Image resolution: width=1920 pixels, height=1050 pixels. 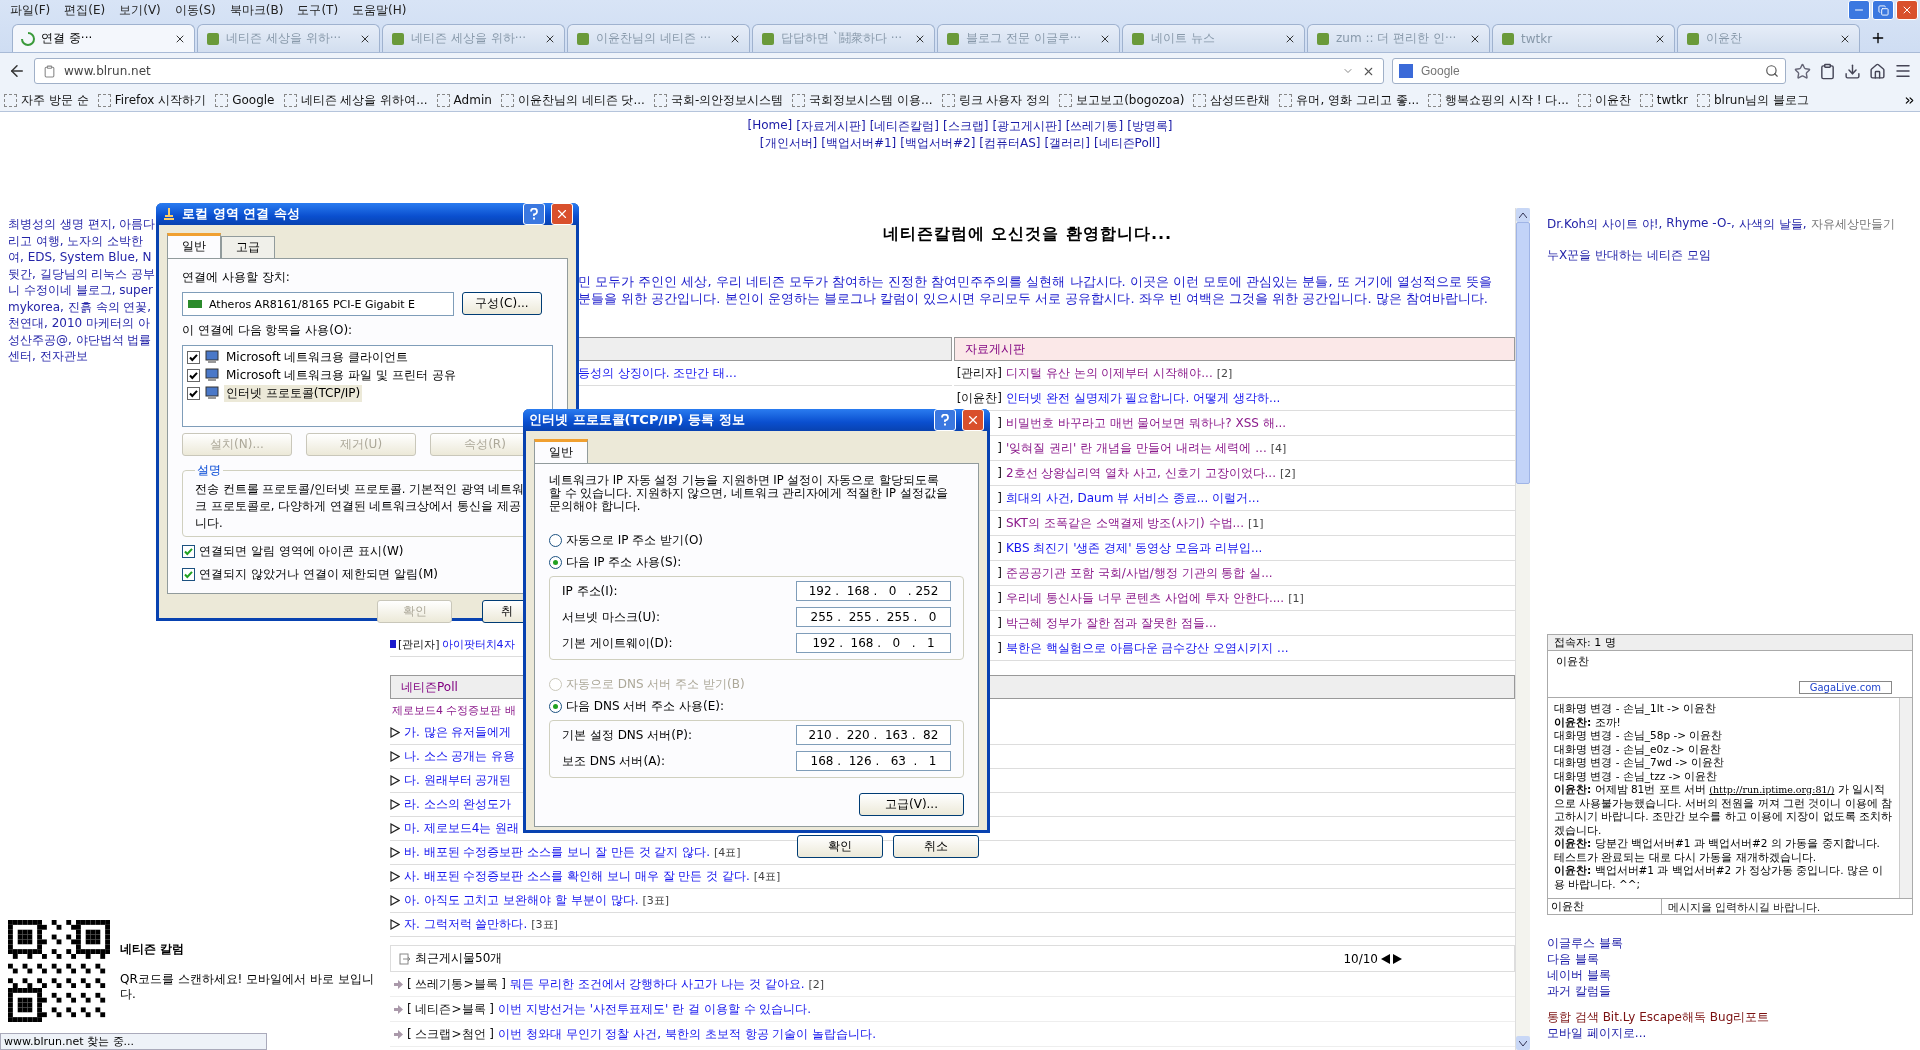 I want to click on nav-link: [자료게시판], so click(x=831, y=126).